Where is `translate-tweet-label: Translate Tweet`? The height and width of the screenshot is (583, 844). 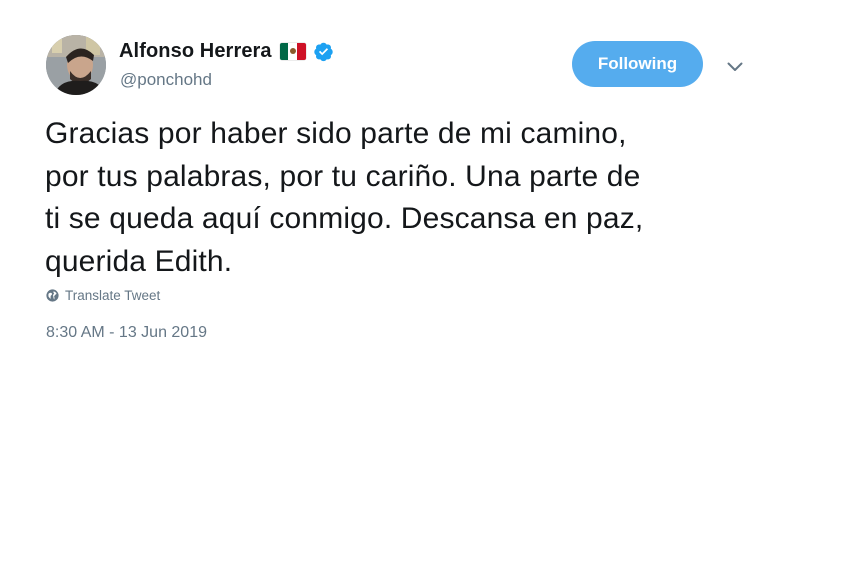
translate-tweet-label: Translate Tweet is located at coordinates (113, 295).